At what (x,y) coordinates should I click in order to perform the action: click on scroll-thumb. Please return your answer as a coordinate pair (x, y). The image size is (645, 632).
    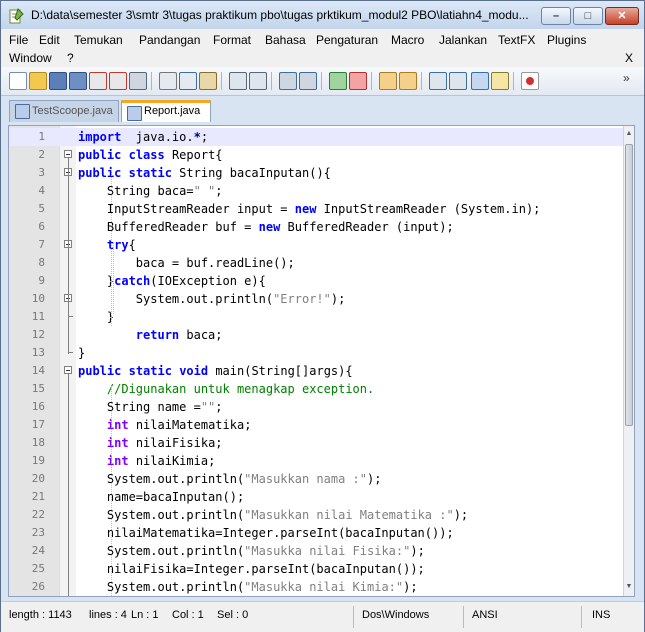
    Looking at the image, I should click on (629, 285).